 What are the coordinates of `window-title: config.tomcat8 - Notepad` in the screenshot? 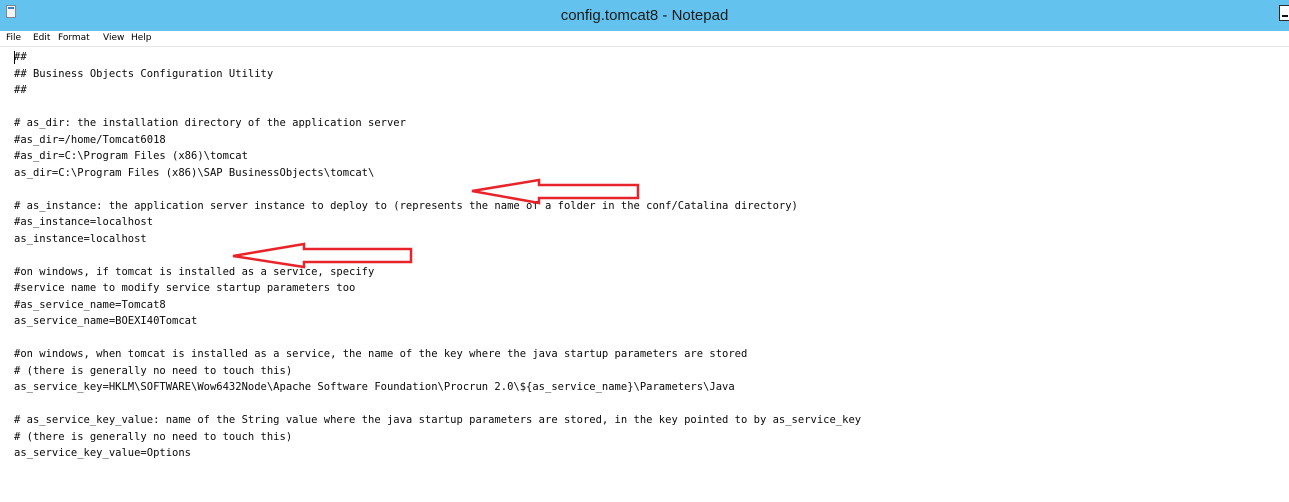 It's located at (644, 15).